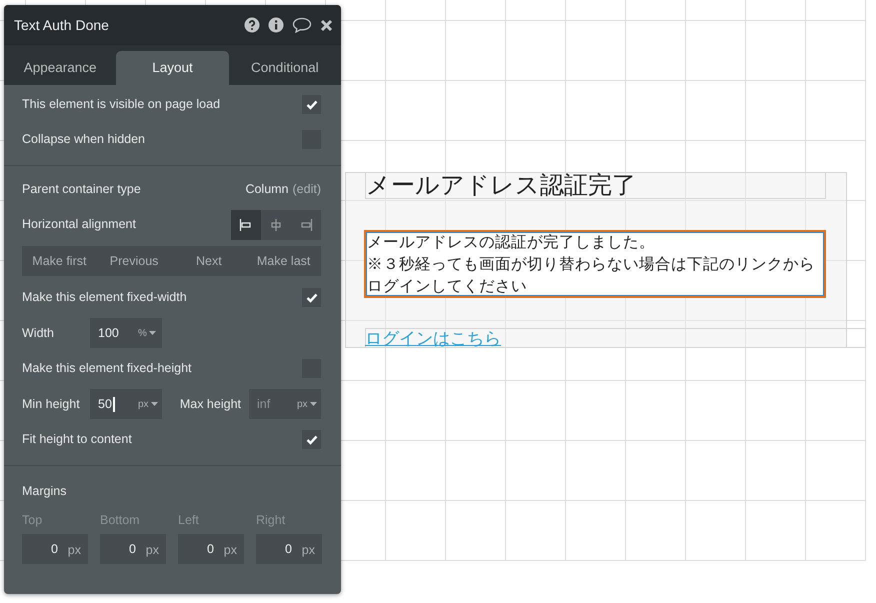 The image size is (876, 603). Describe the element at coordinates (511, 243) in the screenshot. I see `message-text: メールアドレスの認証が完了しました。` at that location.